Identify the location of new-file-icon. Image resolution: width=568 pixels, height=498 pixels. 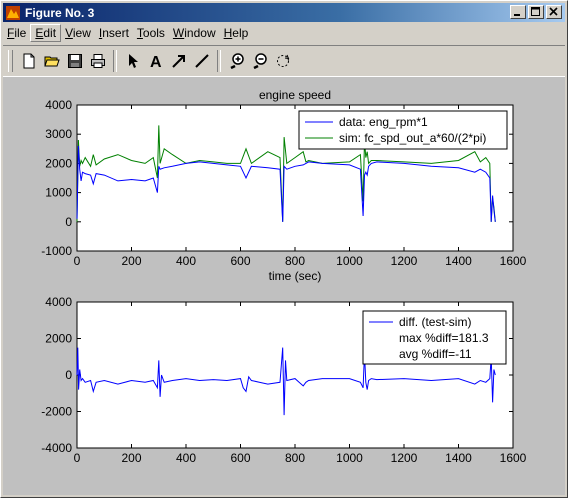
(28, 61).